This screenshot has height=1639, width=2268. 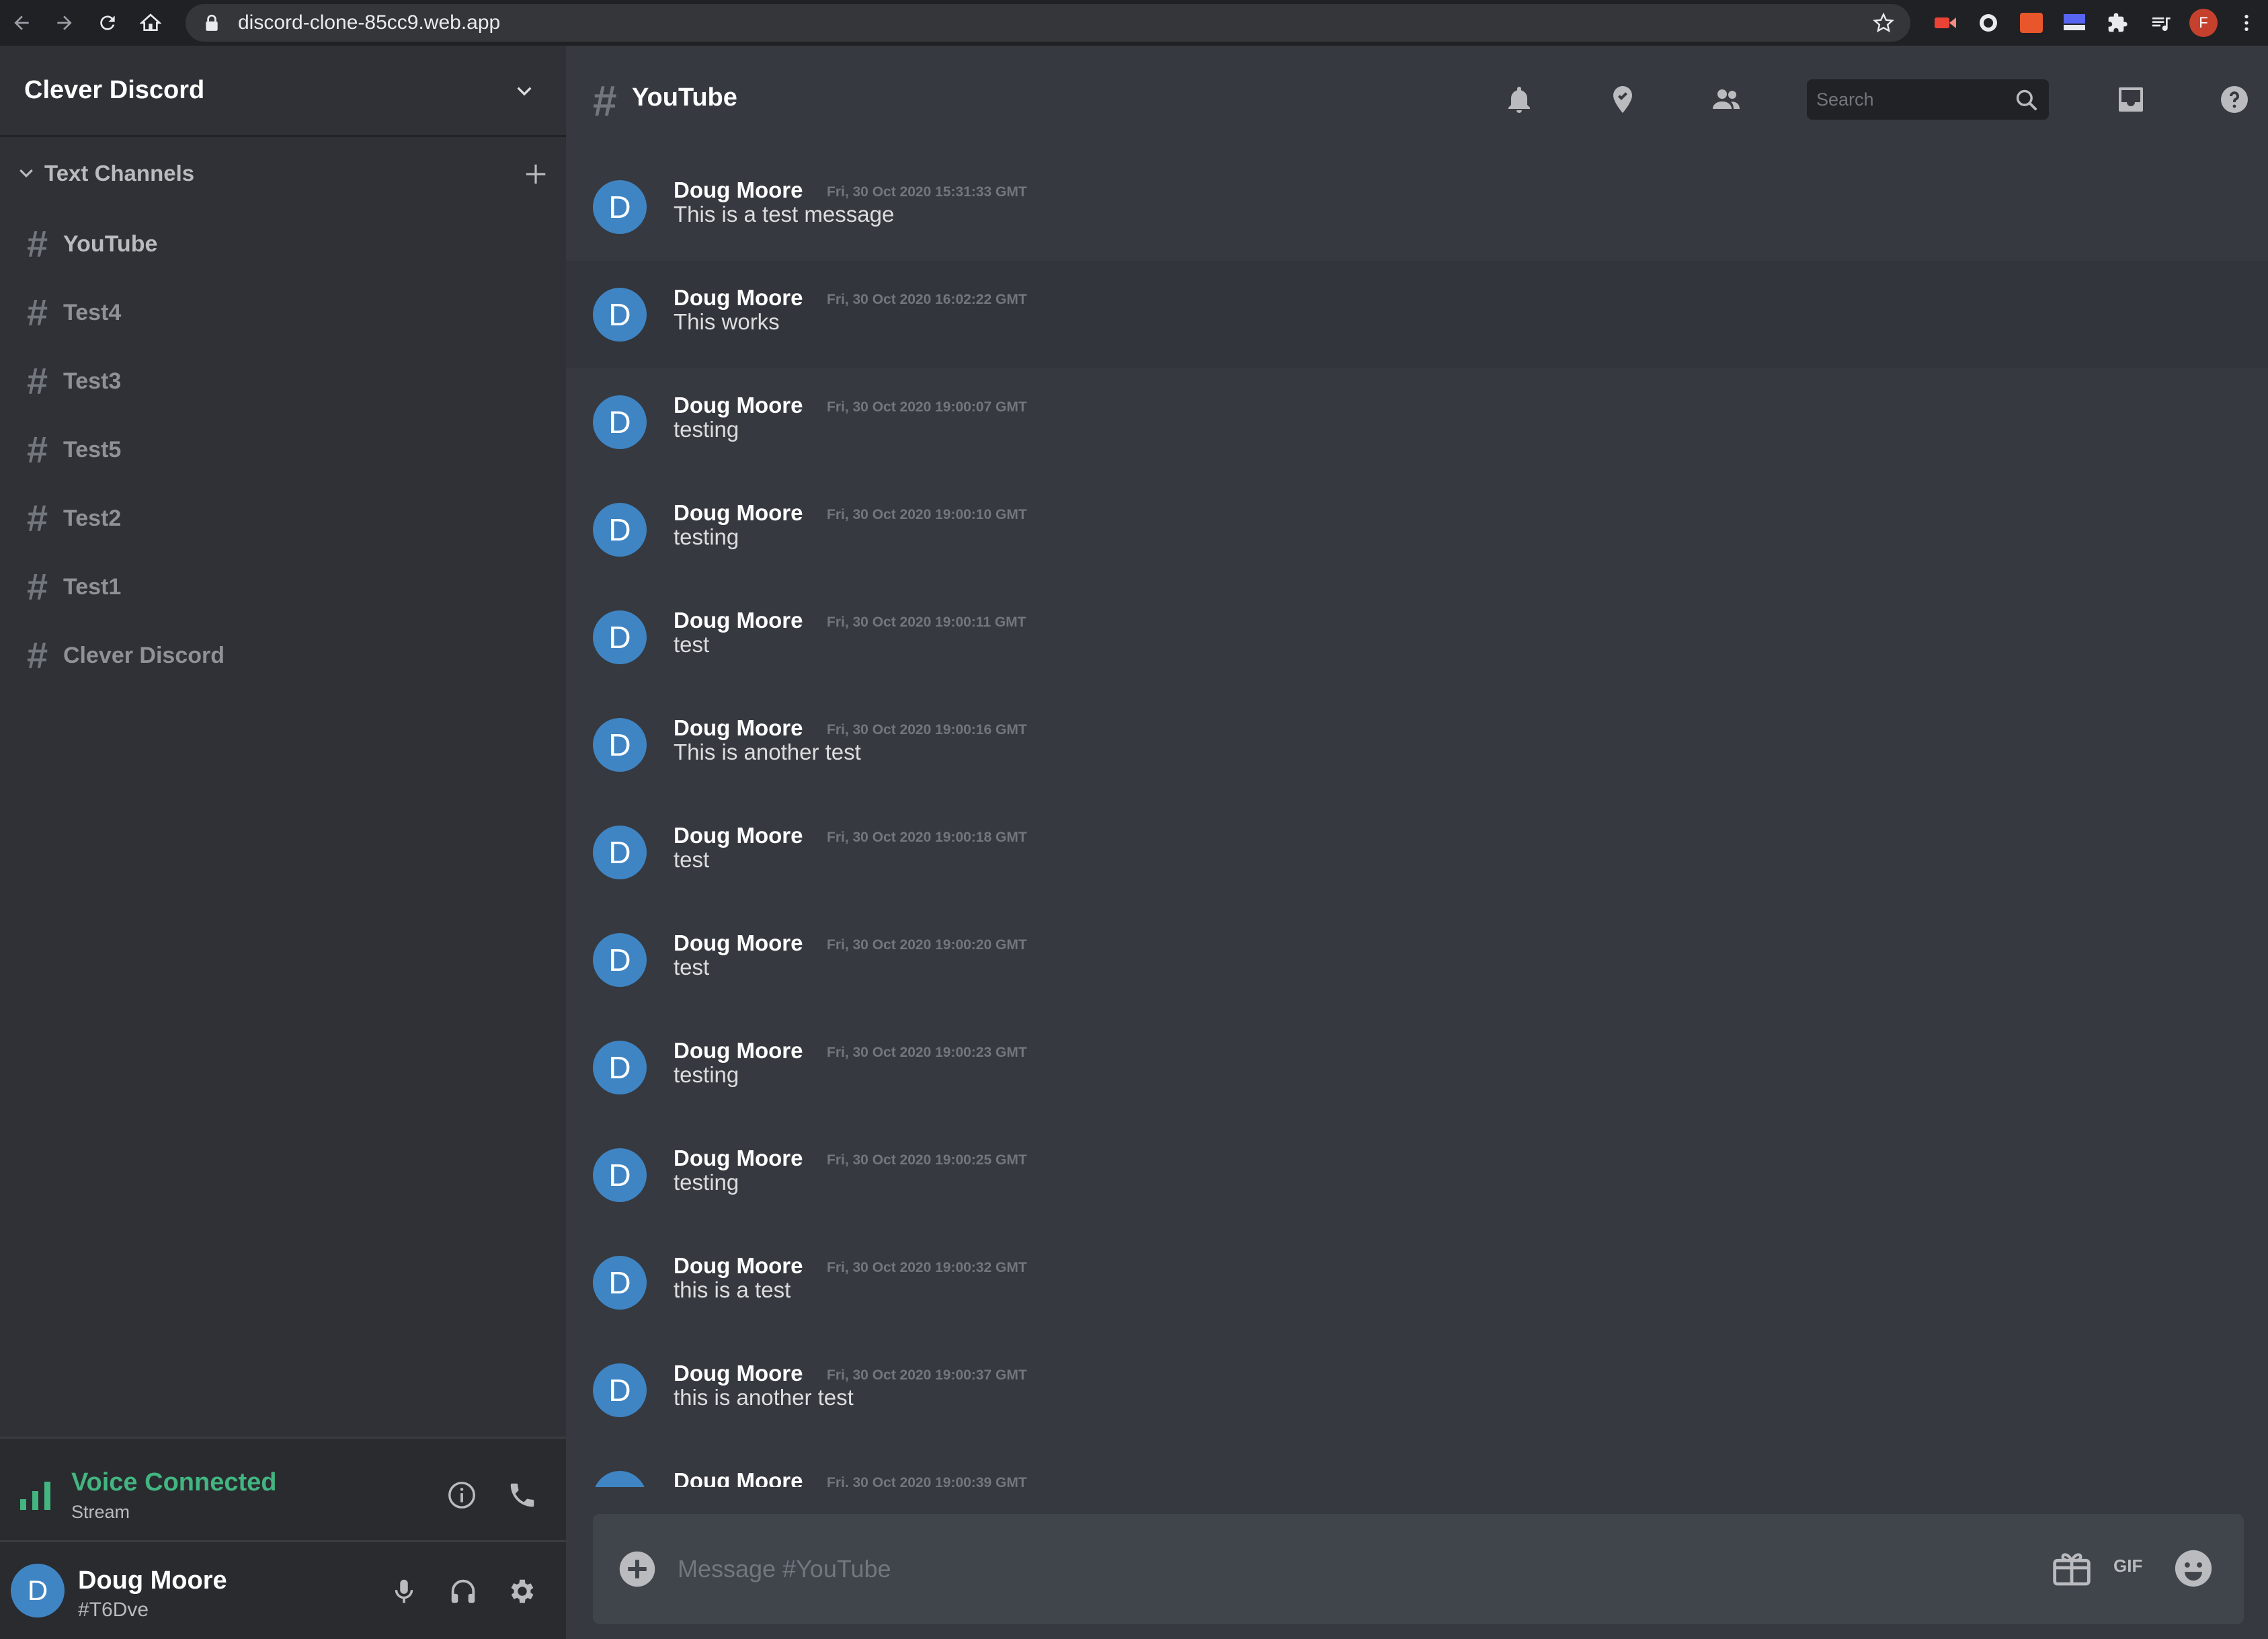 I want to click on info-icon, so click(x=461, y=1495).